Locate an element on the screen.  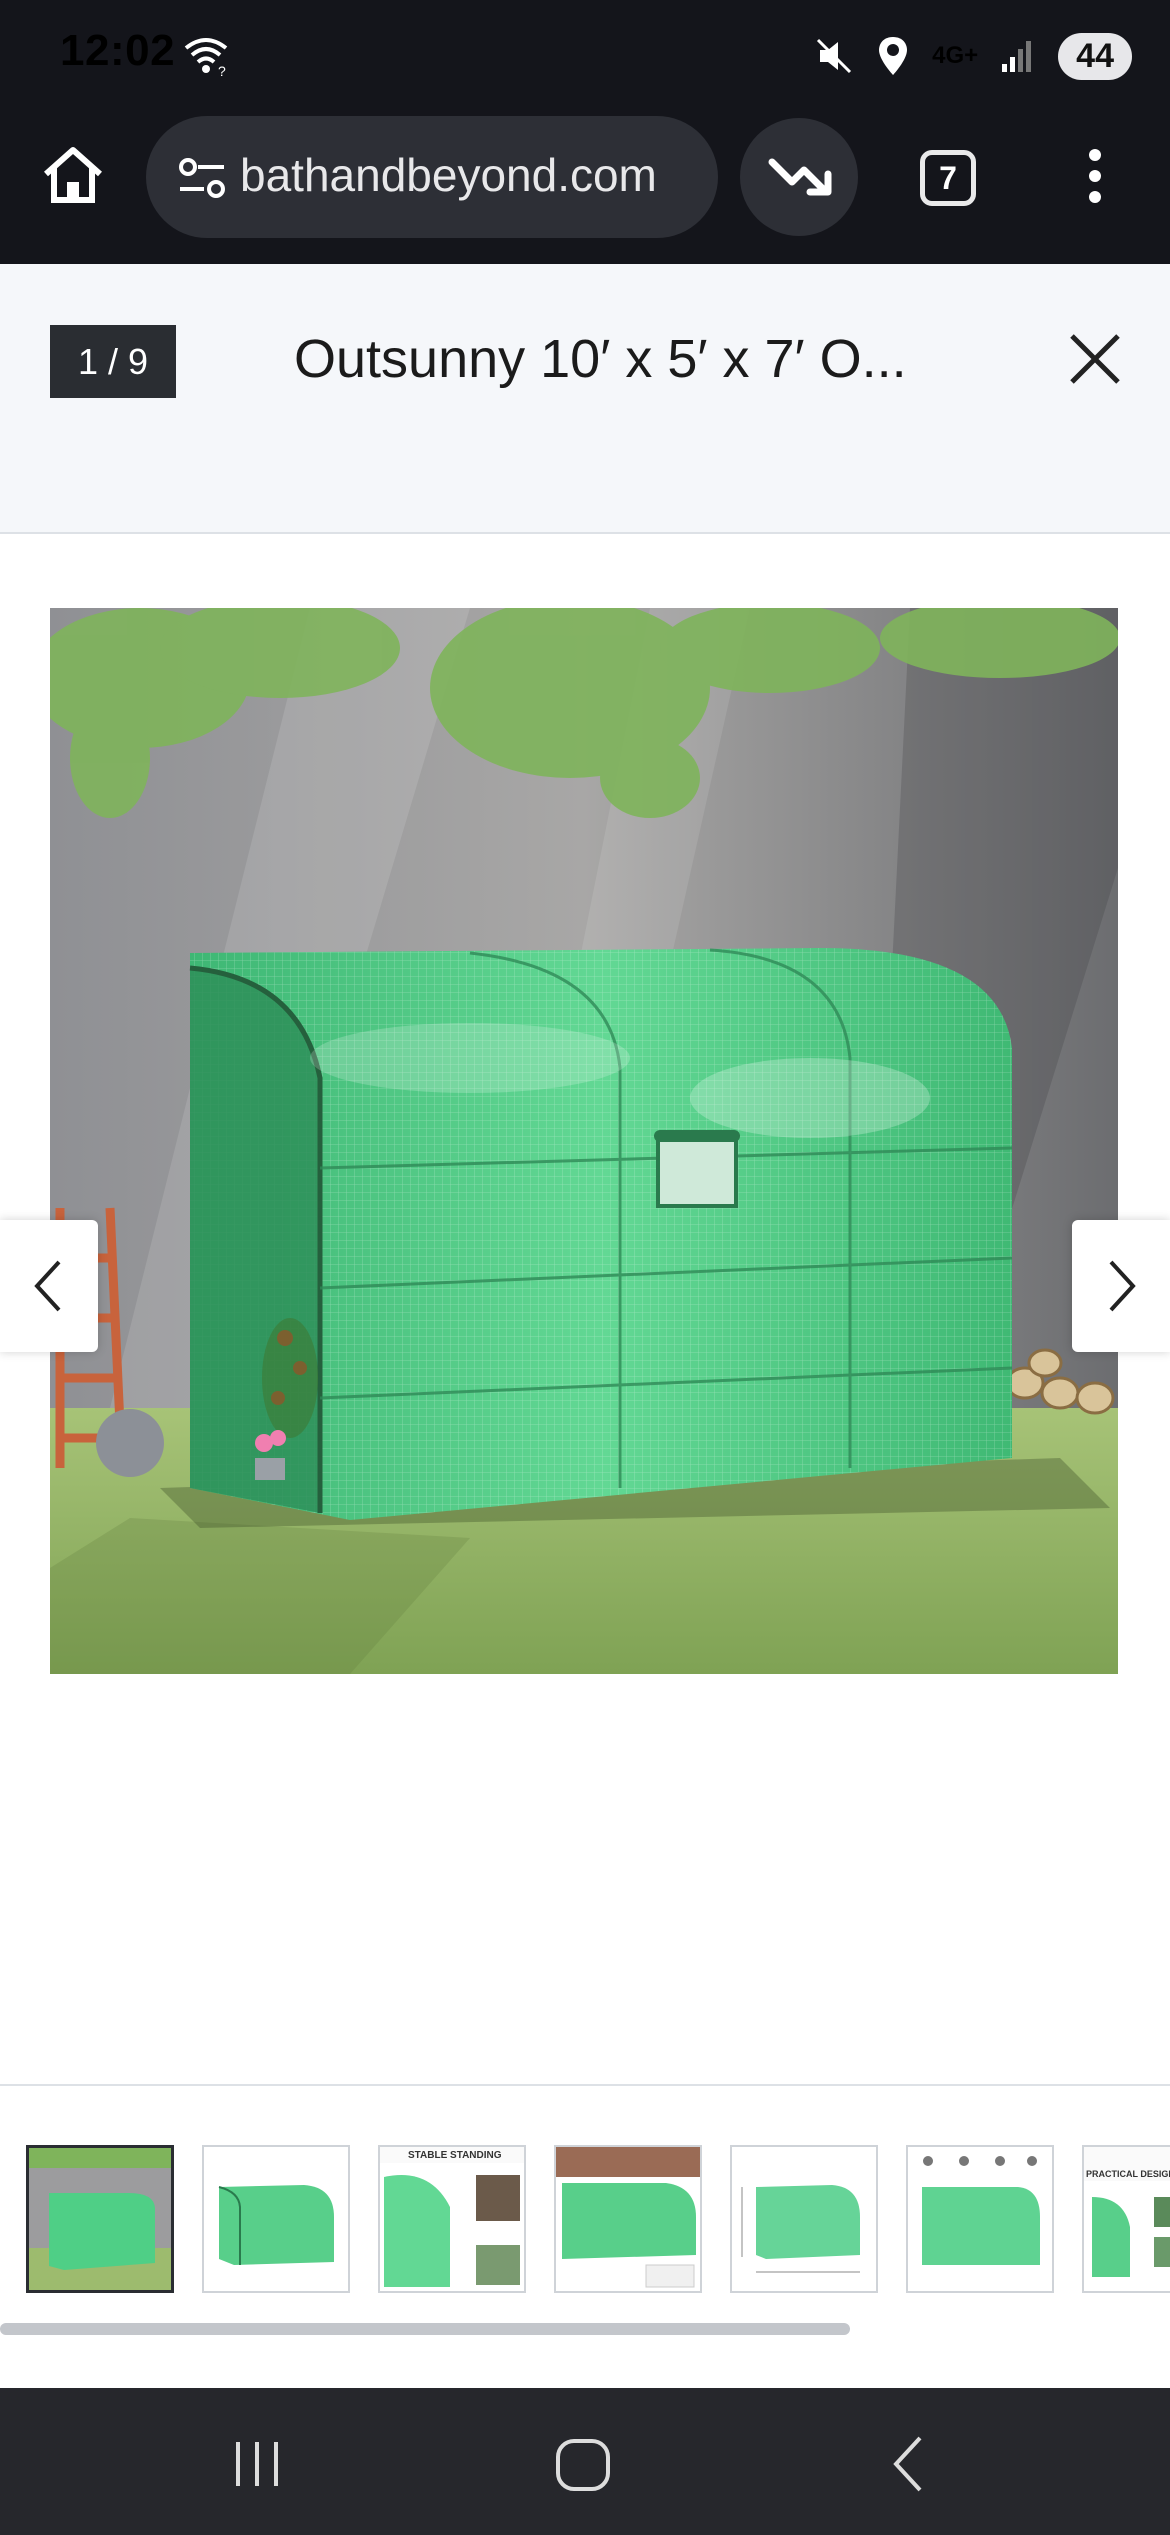
thumbnail-scrollbar is located at coordinates (425, 2329).